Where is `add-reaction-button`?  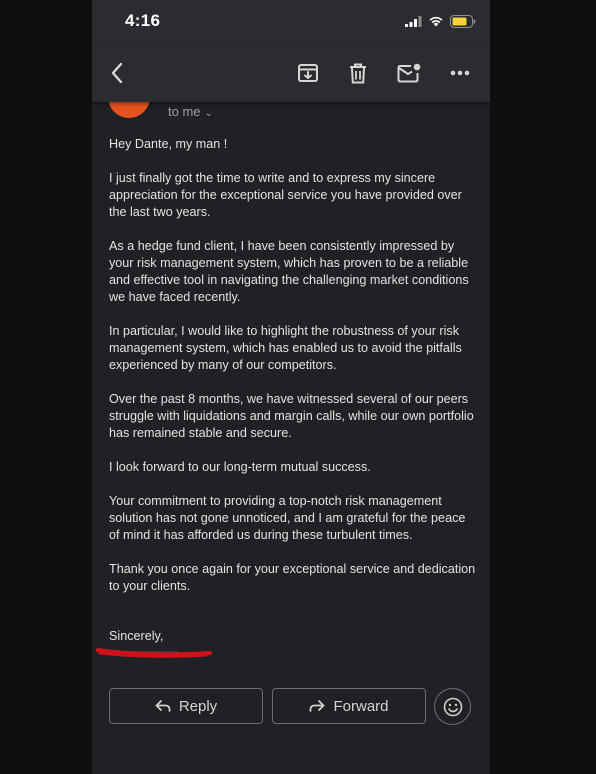 add-reaction-button is located at coordinates (452, 706).